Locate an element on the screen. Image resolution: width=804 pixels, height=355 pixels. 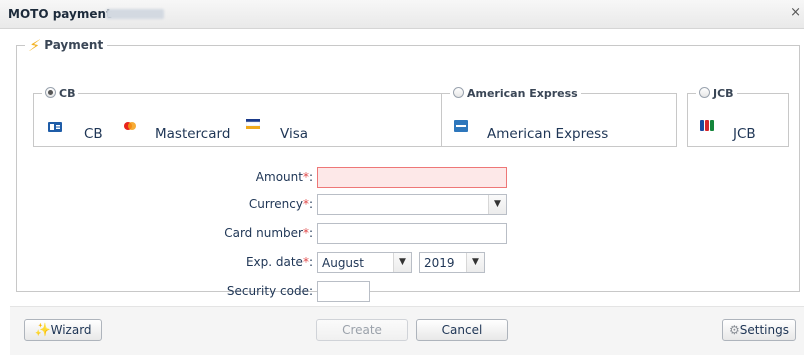
exp-year-select: 2019 ▼ is located at coordinates (452, 262).